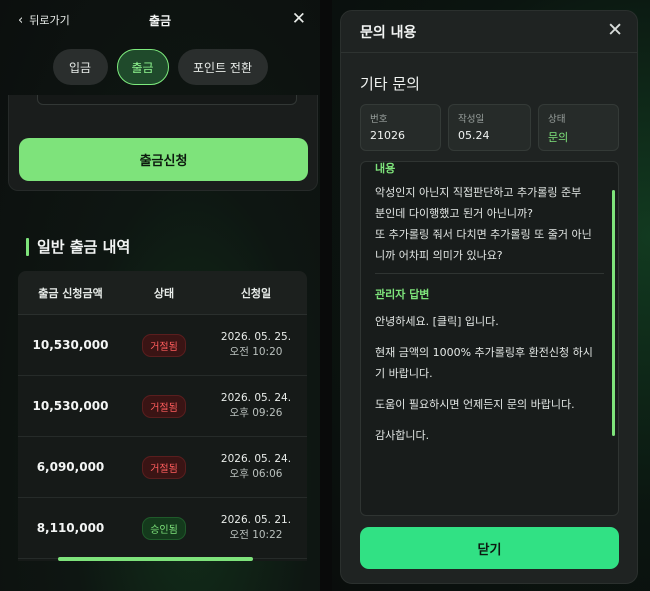 This screenshot has height=591, width=650. Describe the element at coordinates (437, 321) in the screenshot. I see `answer-line: 안녕하세요. [클릭] 입니다.` at that location.